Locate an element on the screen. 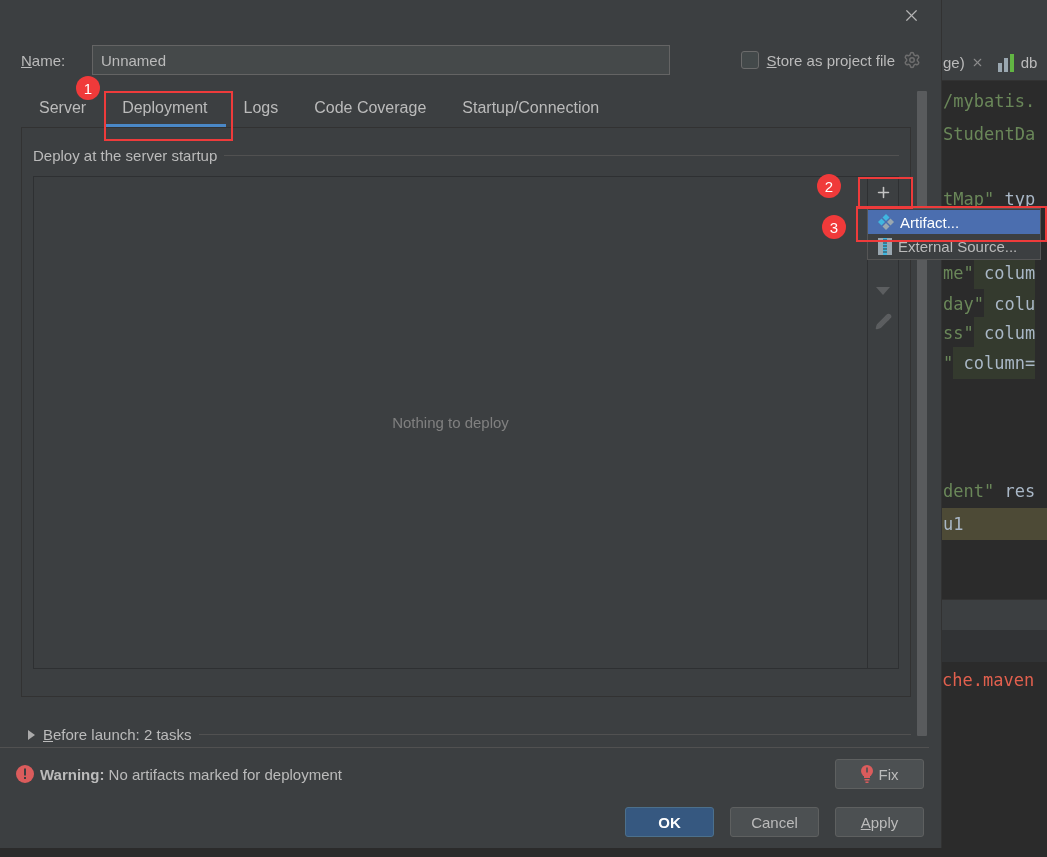 The image size is (1047, 857). code-text: colum is located at coordinates (1004, 333).